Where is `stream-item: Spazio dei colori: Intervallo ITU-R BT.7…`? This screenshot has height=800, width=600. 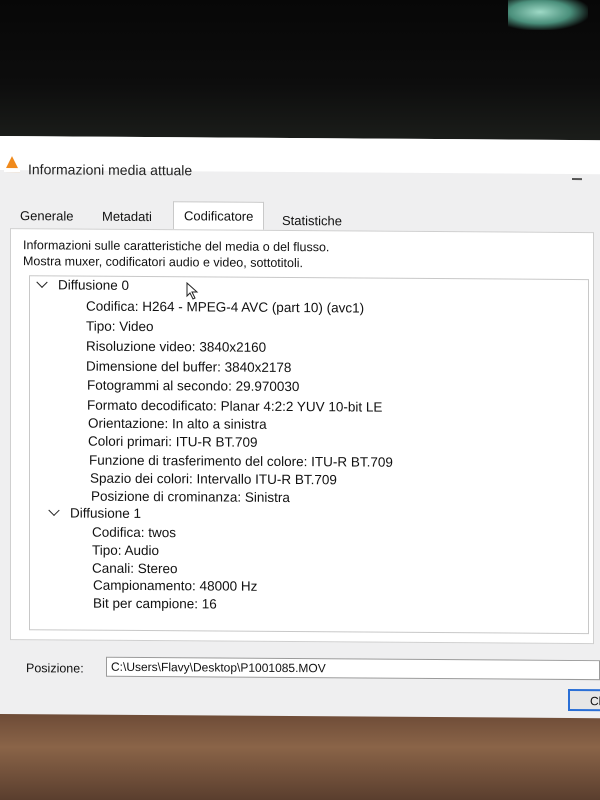
stream-item: Spazio dei colori: Intervallo ITU-R BT.7… is located at coordinates (213, 479).